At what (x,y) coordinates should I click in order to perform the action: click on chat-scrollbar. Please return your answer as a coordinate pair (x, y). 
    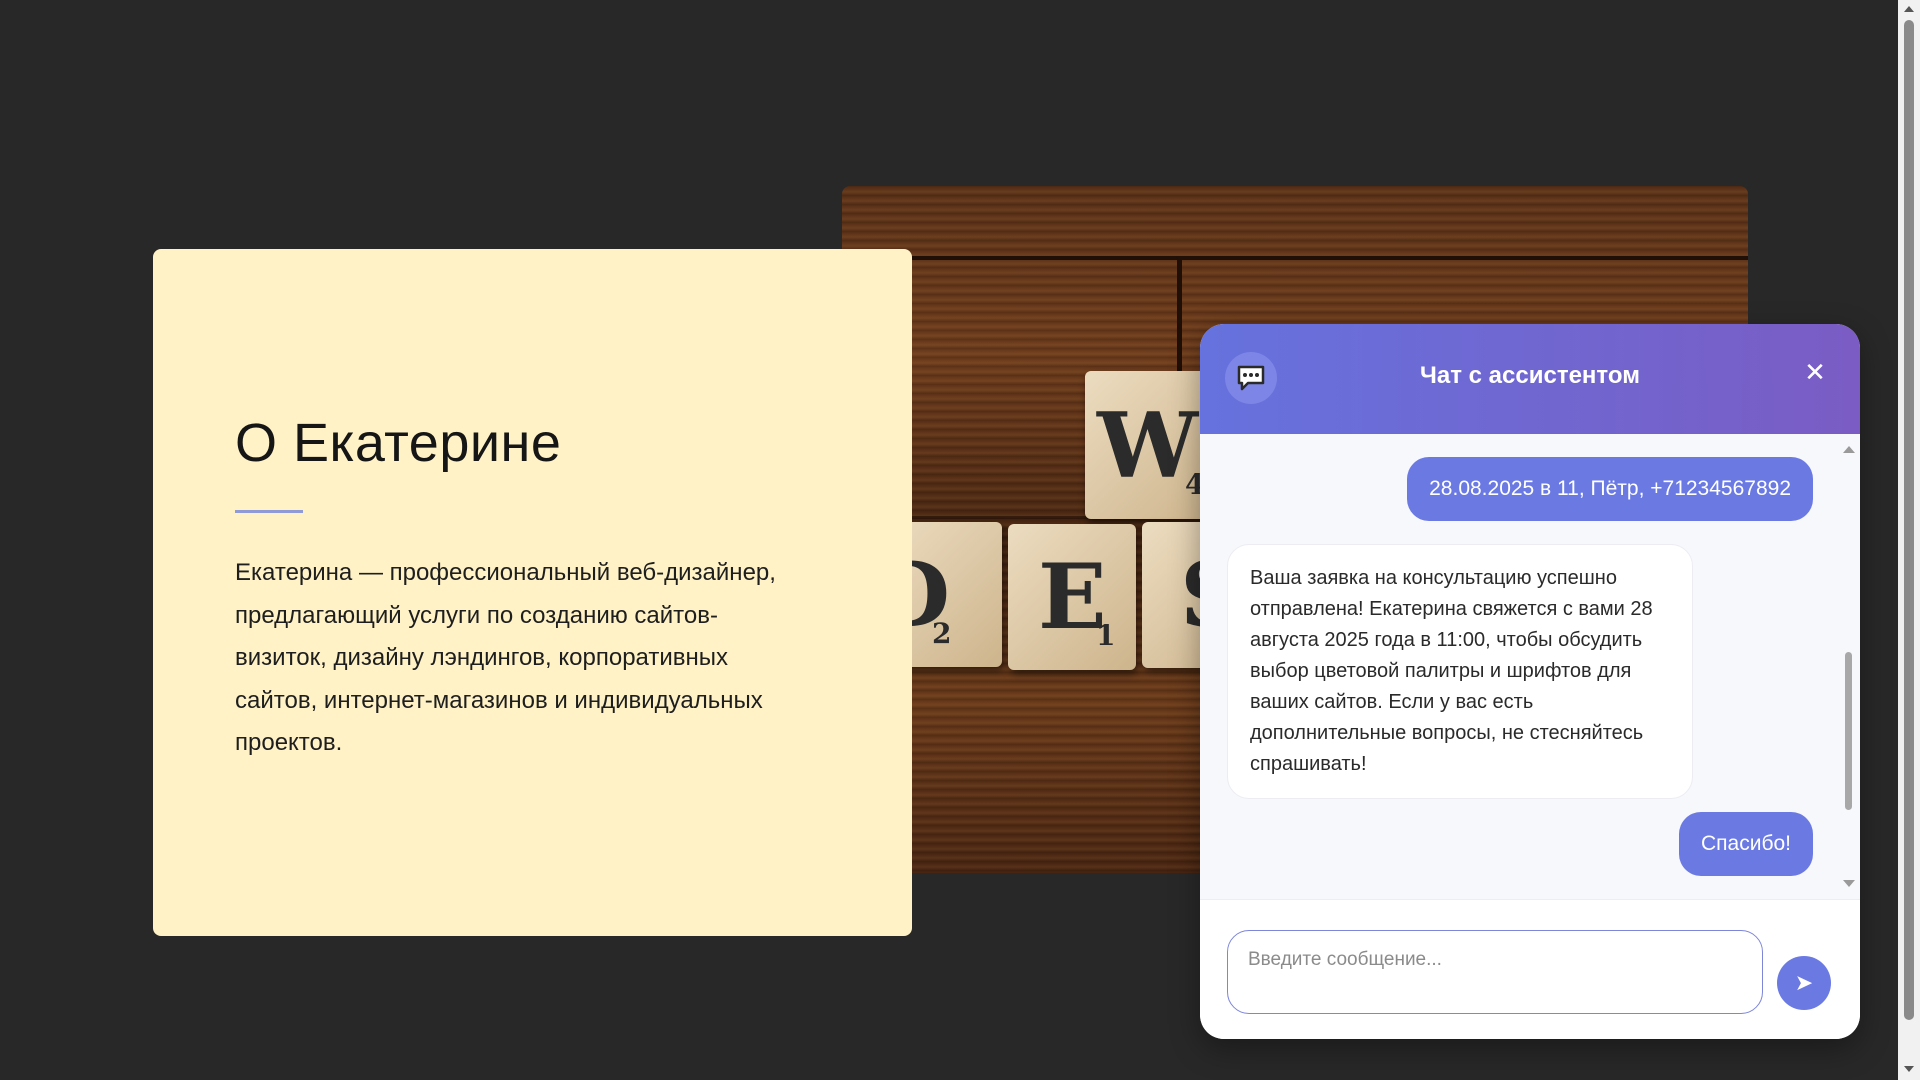
    Looking at the image, I should click on (1848, 667).